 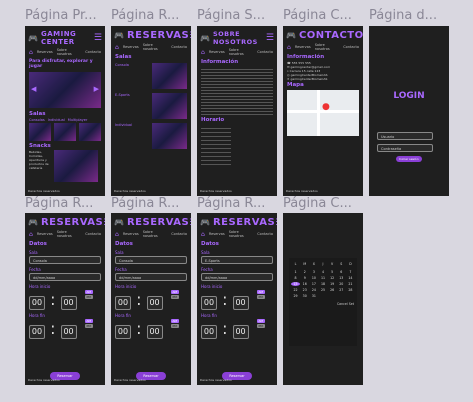 I want to click on login-button: Iniciar sesión, so click(x=409, y=159).